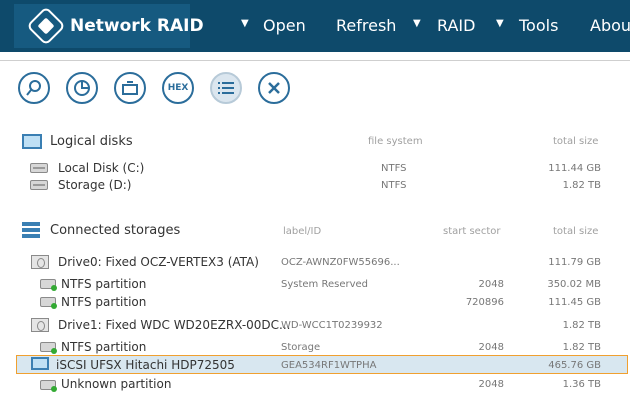 The image size is (630, 400). What do you see at coordinates (395, 141) in the screenshot?
I see `col-file-system: file system` at bounding box center [395, 141].